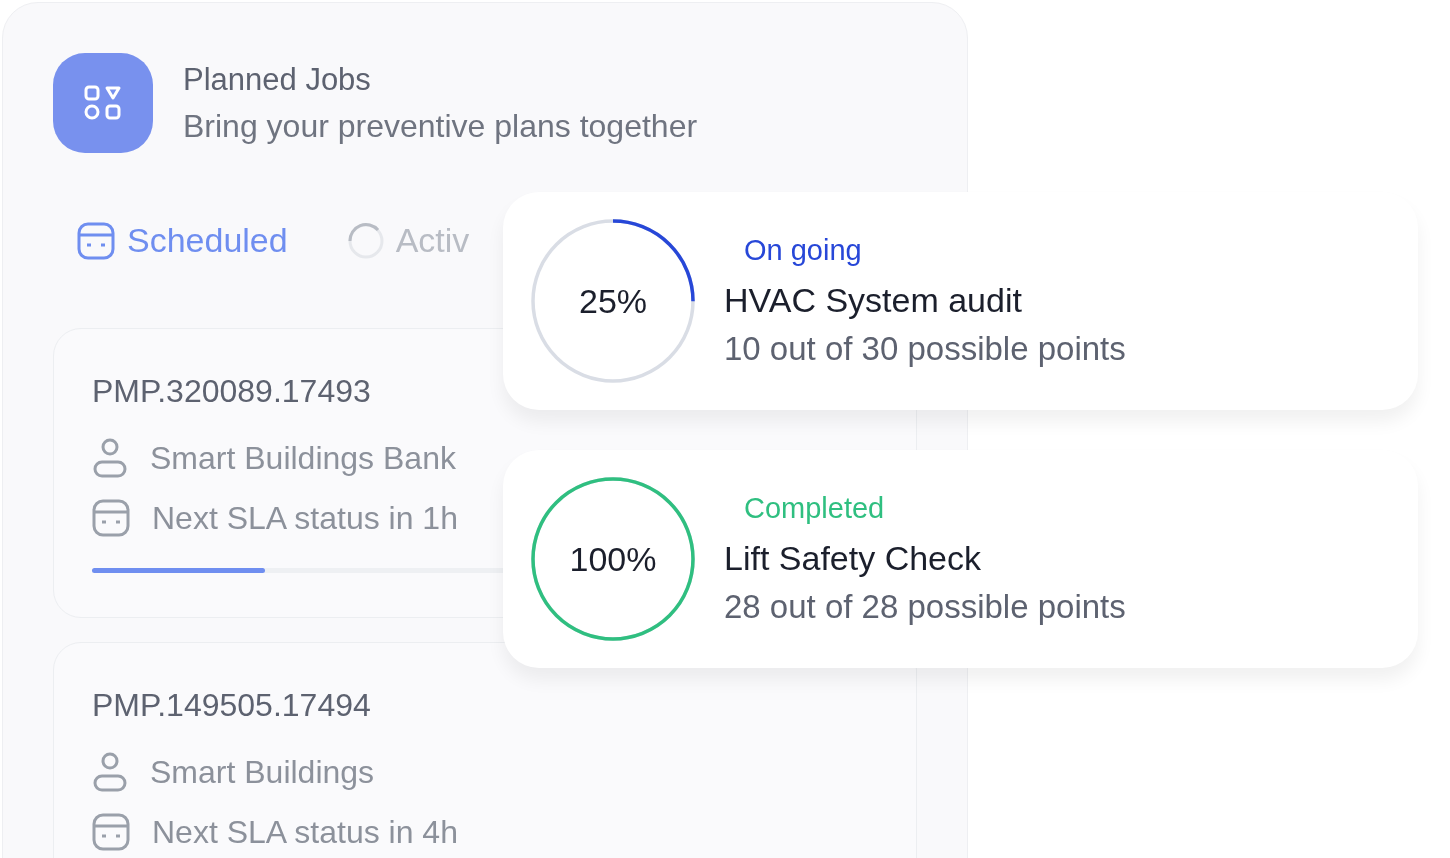  Describe the element at coordinates (365, 240) in the screenshot. I see `loading-icon` at that location.